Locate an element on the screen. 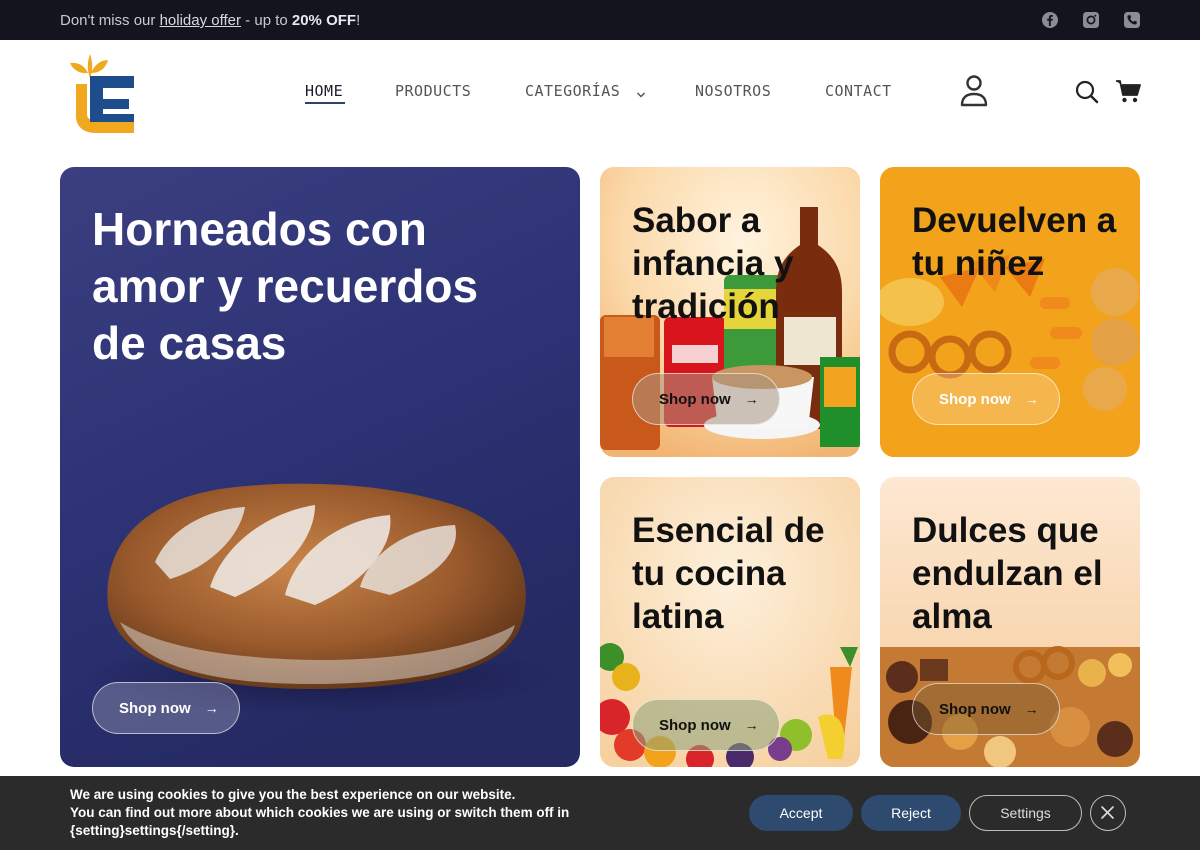  nav-products: PRODUCTS is located at coordinates (433, 91).